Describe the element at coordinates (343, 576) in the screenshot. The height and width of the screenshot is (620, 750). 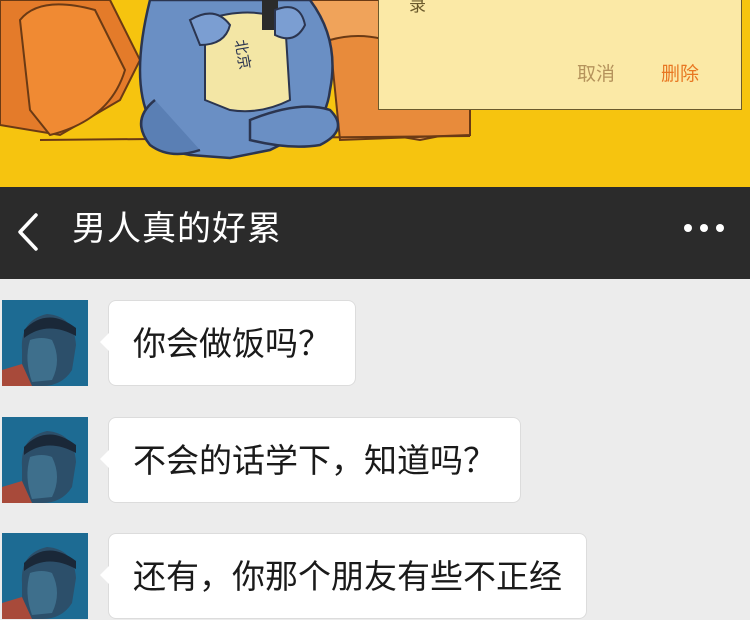
I see `message-bubble: 还有，你那个朋友有些不正经` at that location.